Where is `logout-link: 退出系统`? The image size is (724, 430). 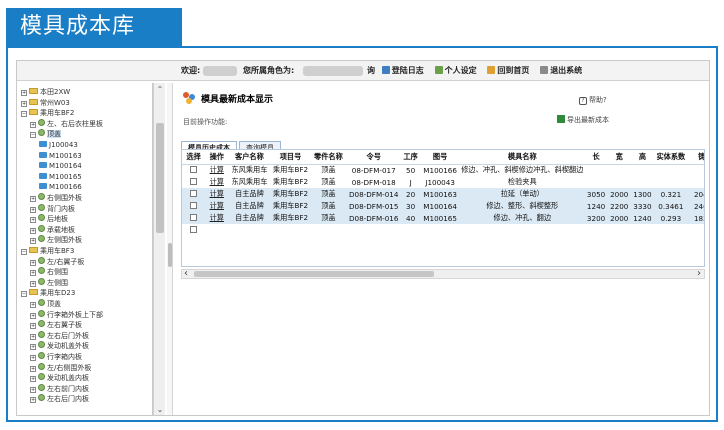 logout-link: 退出系统 is located at coordinates (563, 70).